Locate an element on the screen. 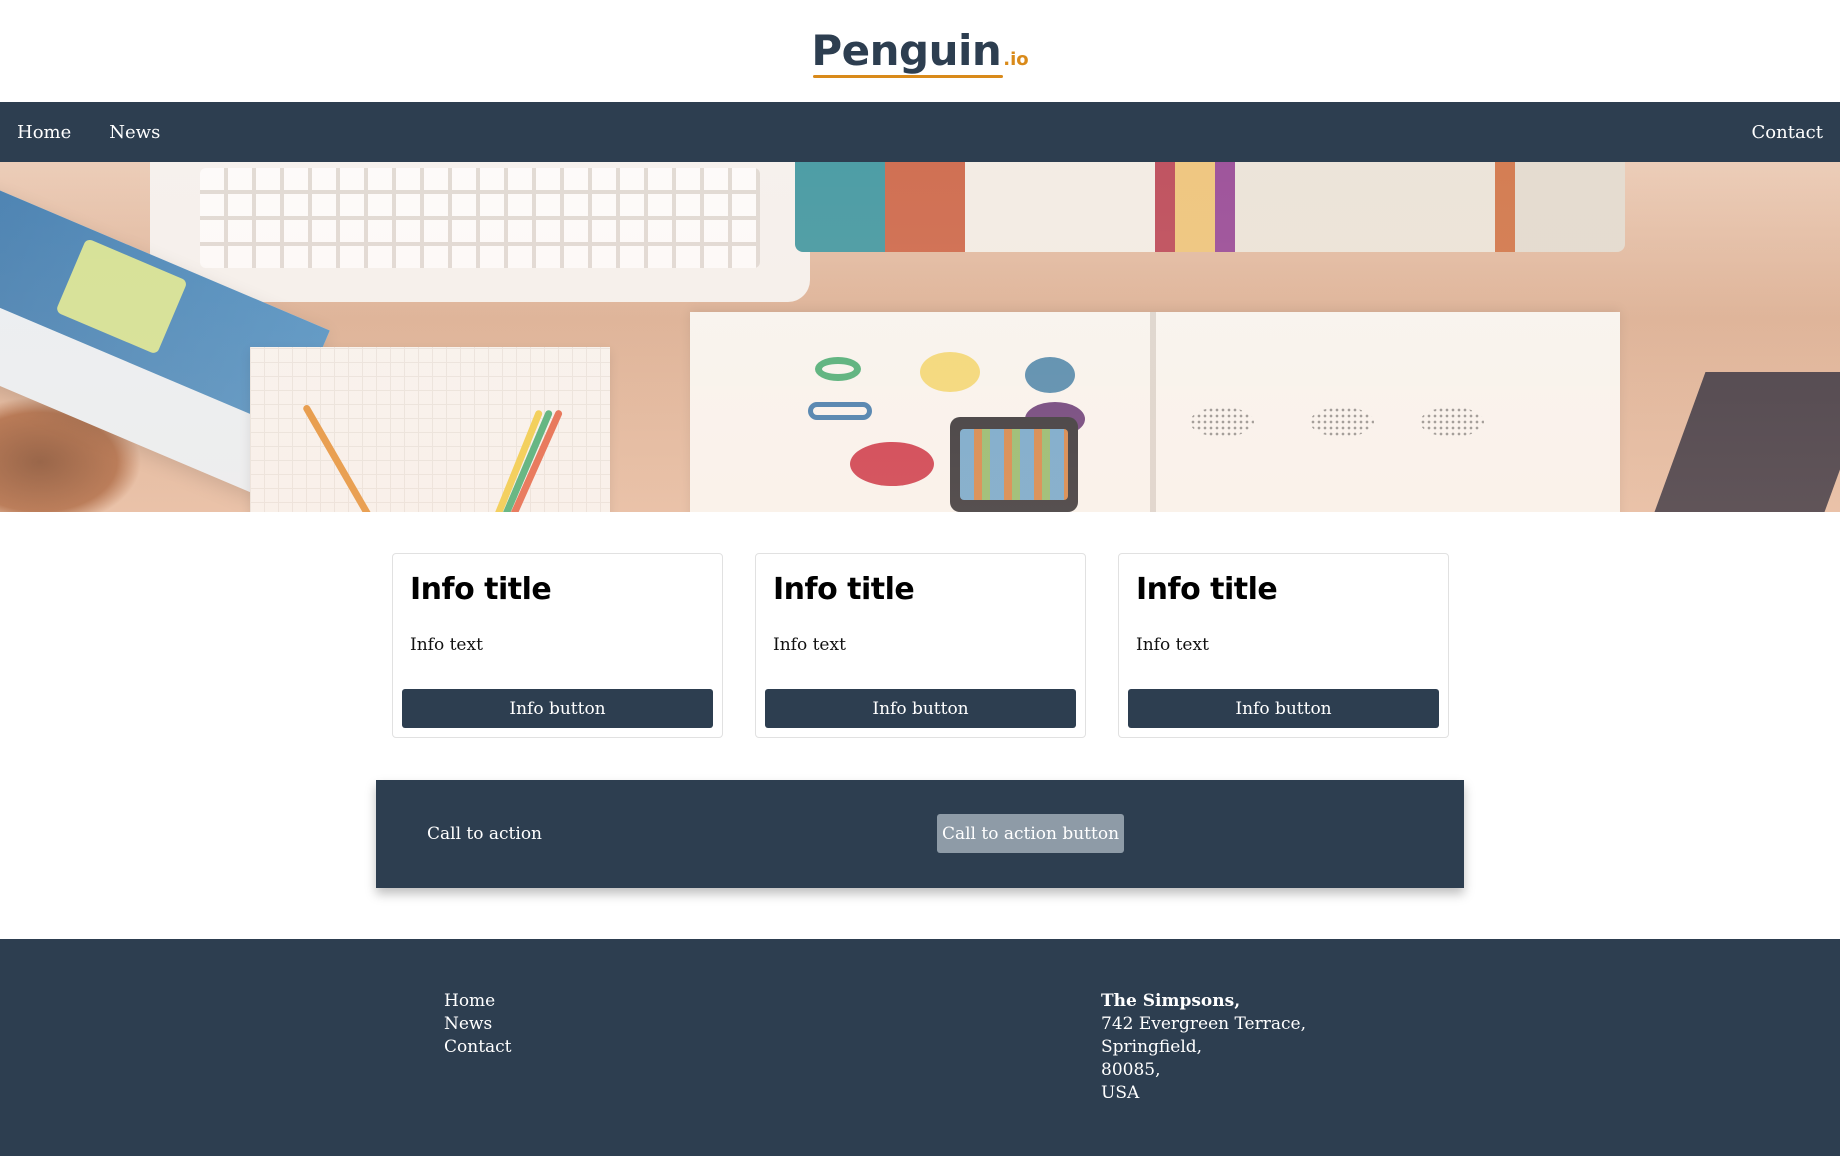  address-name: The Simpsons, is located at coordinates (1171, 1001).